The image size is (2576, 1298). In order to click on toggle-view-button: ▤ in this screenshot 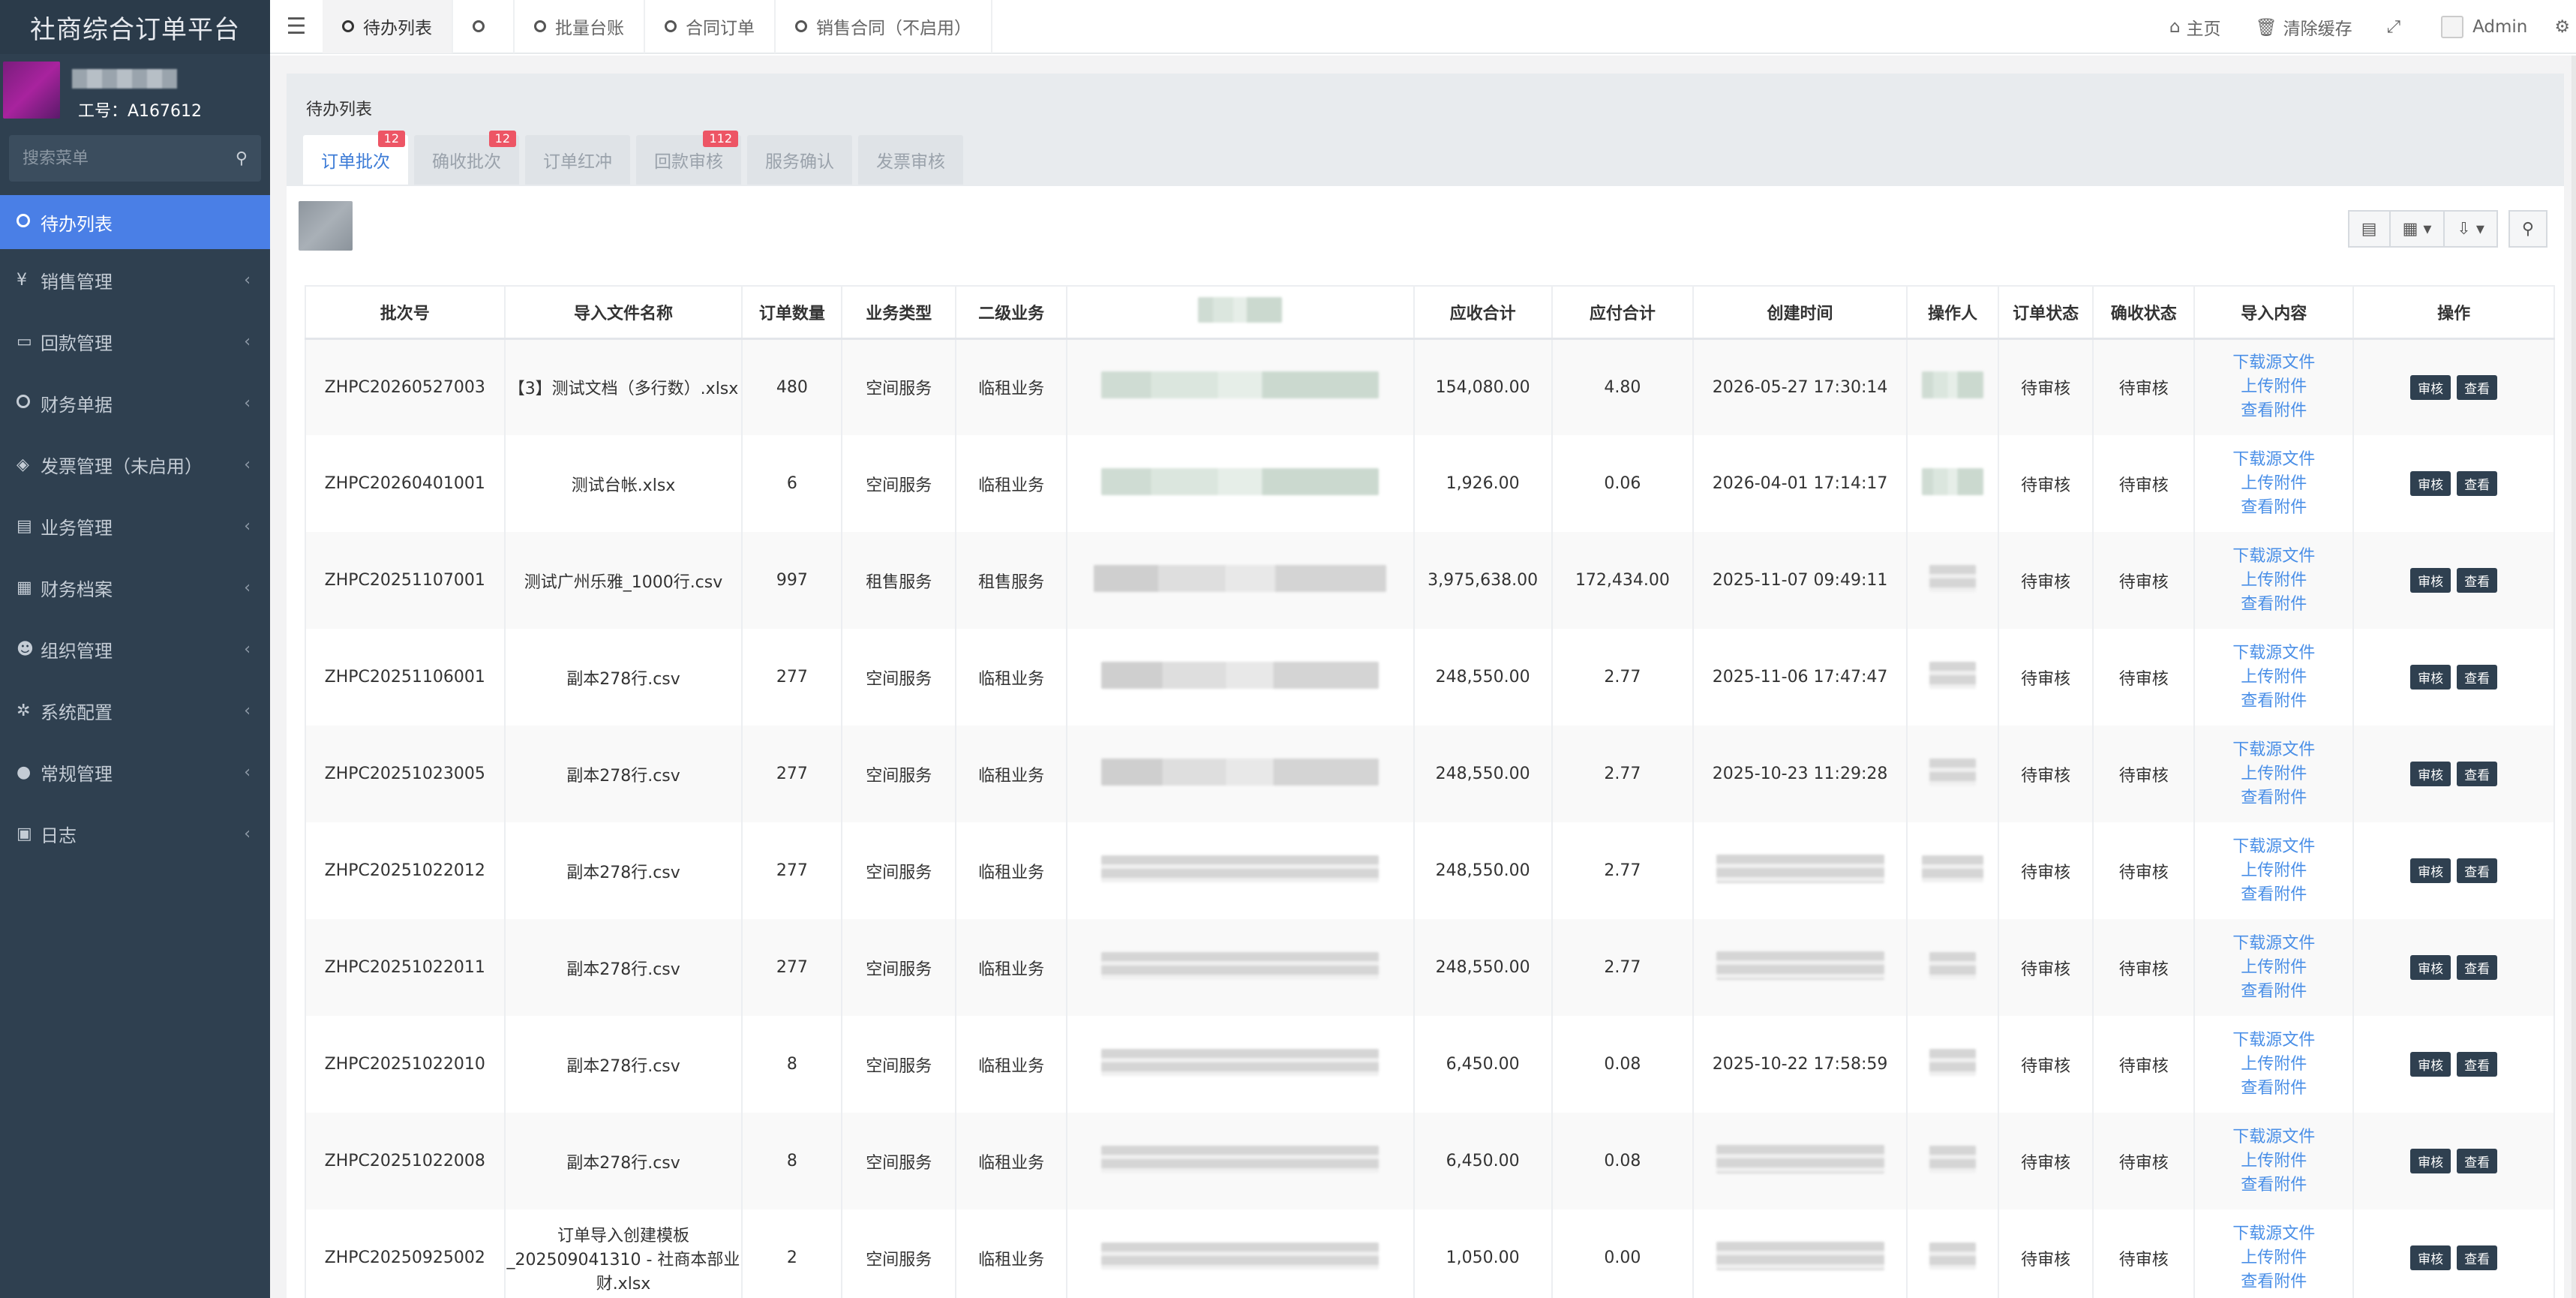, I will do `click(2369, 229)`.